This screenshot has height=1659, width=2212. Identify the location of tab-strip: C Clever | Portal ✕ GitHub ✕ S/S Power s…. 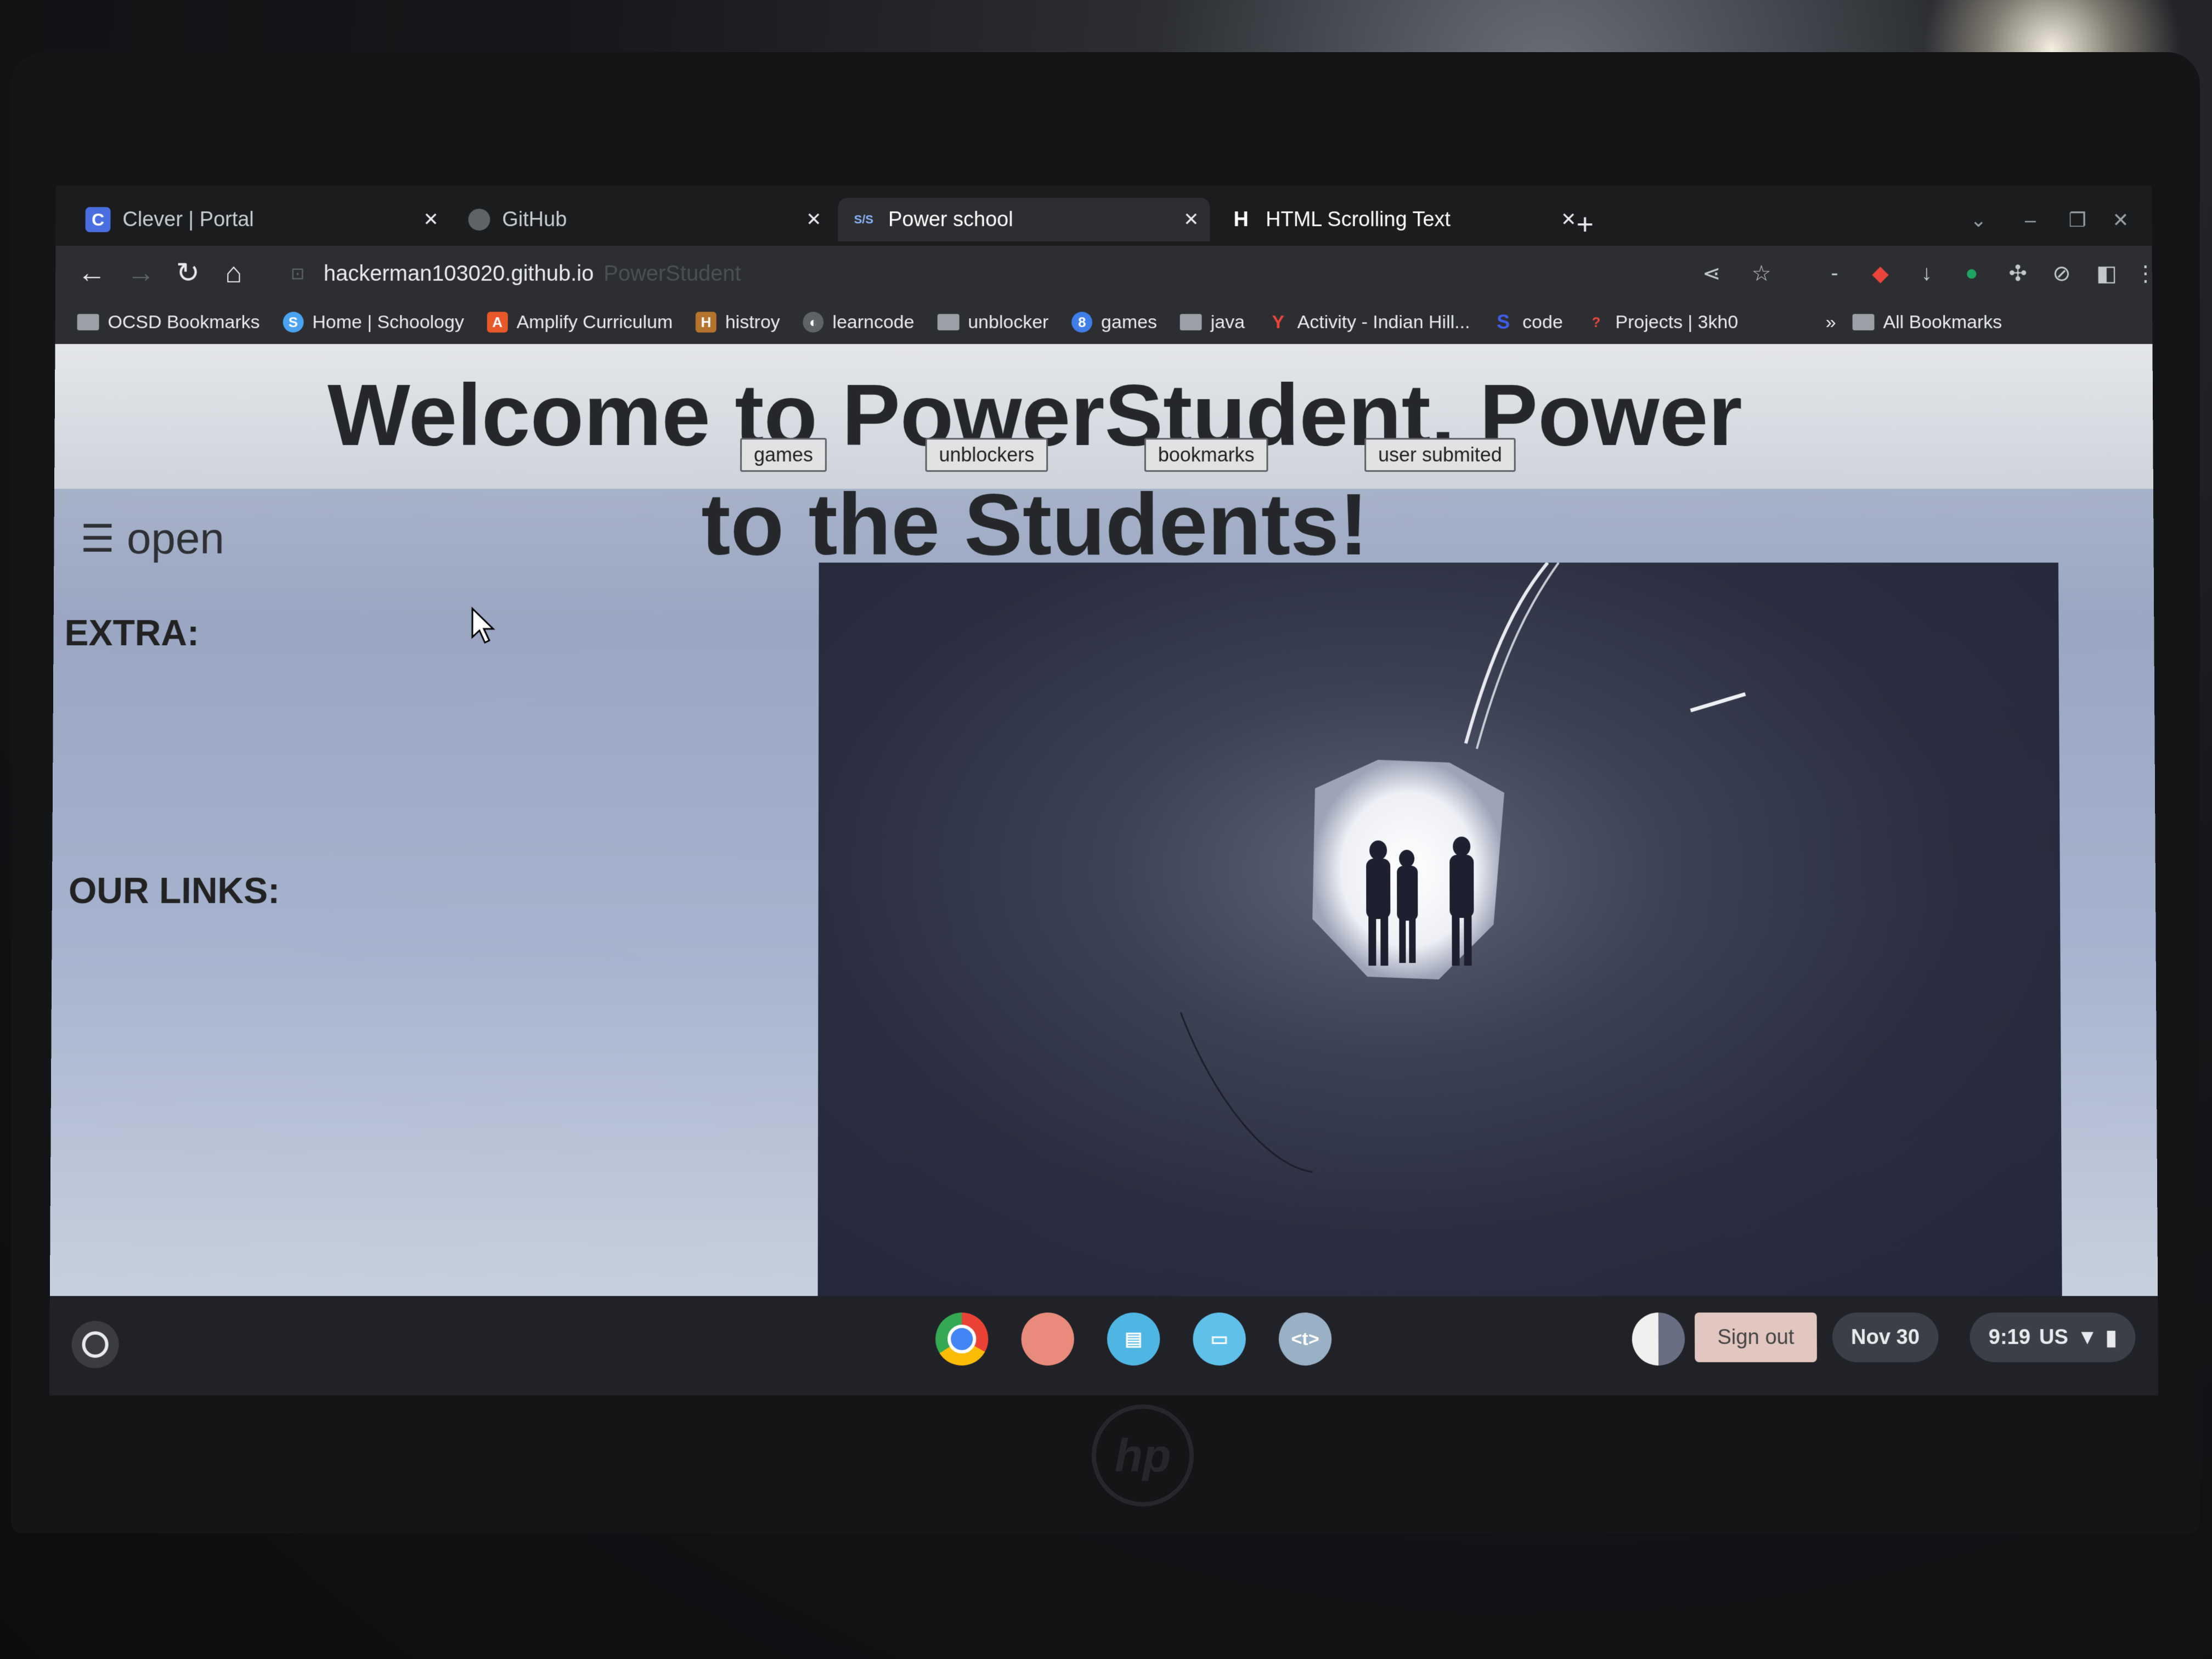
(1104, 216).